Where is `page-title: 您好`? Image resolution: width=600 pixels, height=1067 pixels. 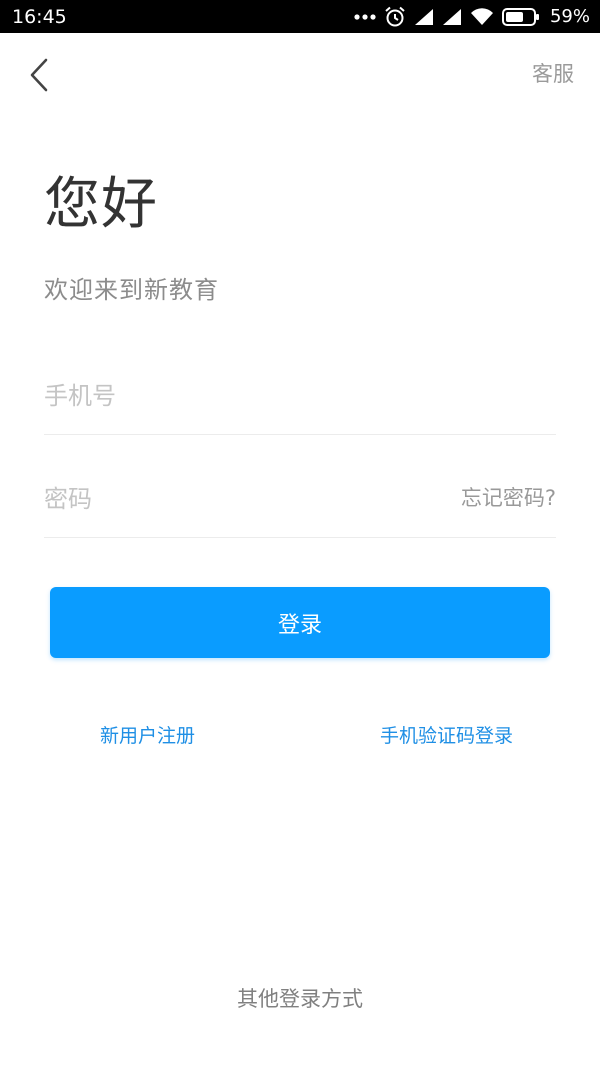
page-title: 您好 is located at coordinates (101, 204).